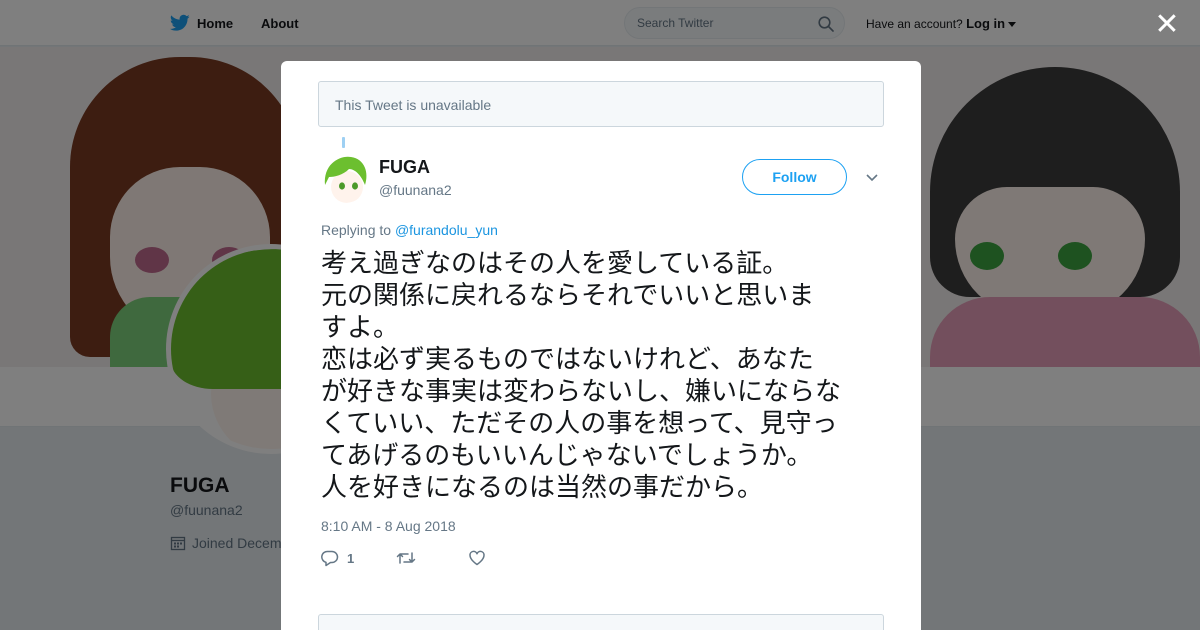  Describe the element at coordinates (351, 558) in the screenshot. I see `reply-count: 1` at that location.